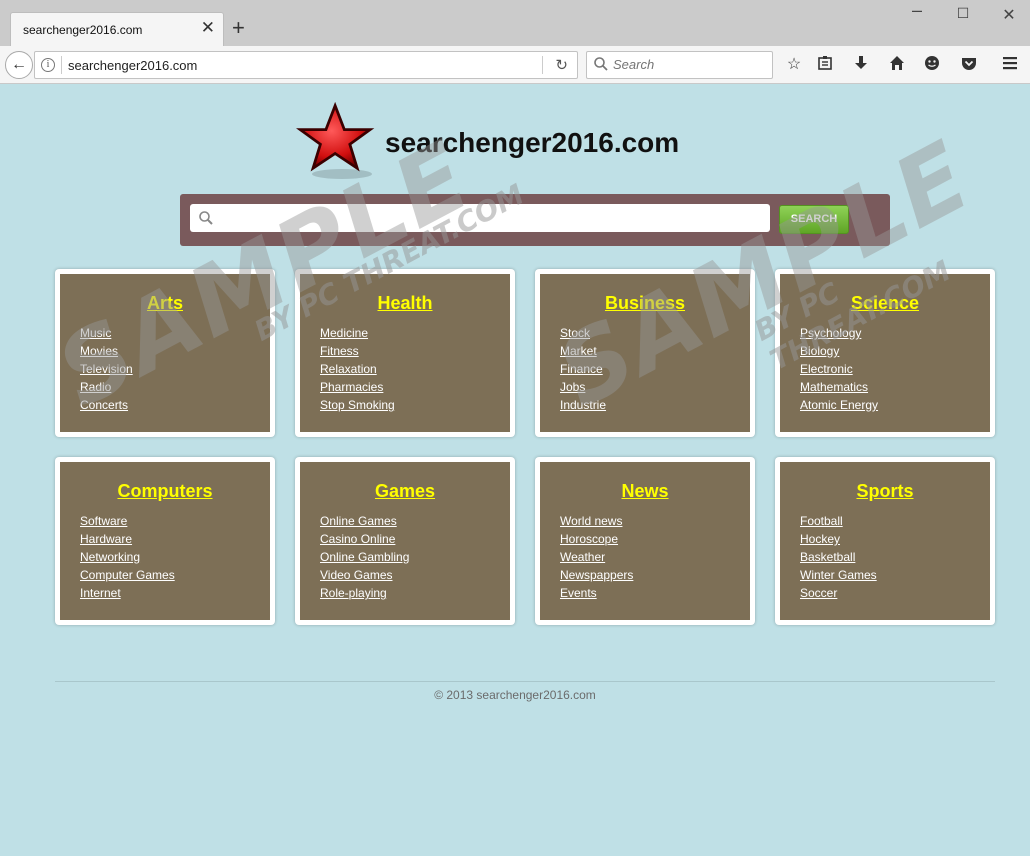 The height and width of the screenshot is (856, 1030). Describe the element at coordinates (885, 491) in the screenshot. I see `category-title: Sports` at that location.